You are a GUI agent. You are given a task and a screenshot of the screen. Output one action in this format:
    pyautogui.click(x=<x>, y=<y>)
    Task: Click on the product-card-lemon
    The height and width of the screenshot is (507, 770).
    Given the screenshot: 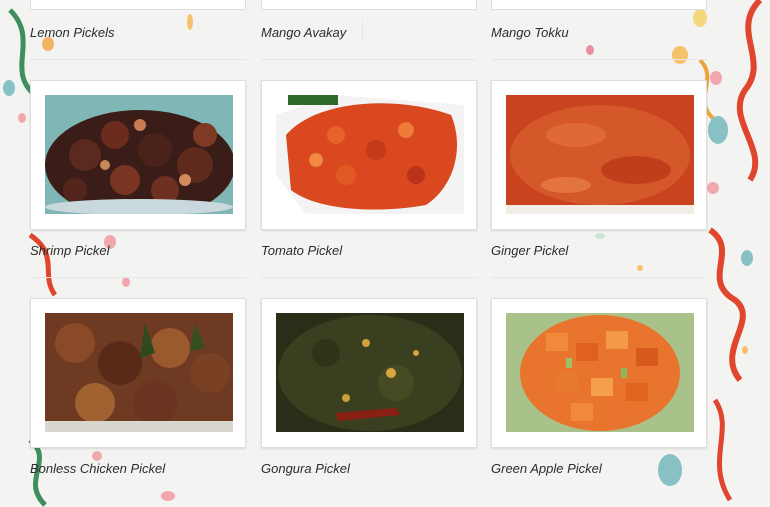 What is the action you would take?
    pyautogui.click(x=138, y=5)
    